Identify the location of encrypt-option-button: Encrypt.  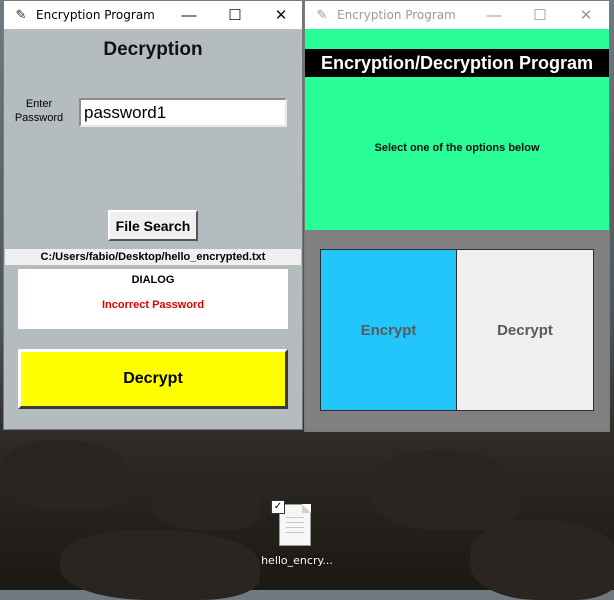
(388, 330).